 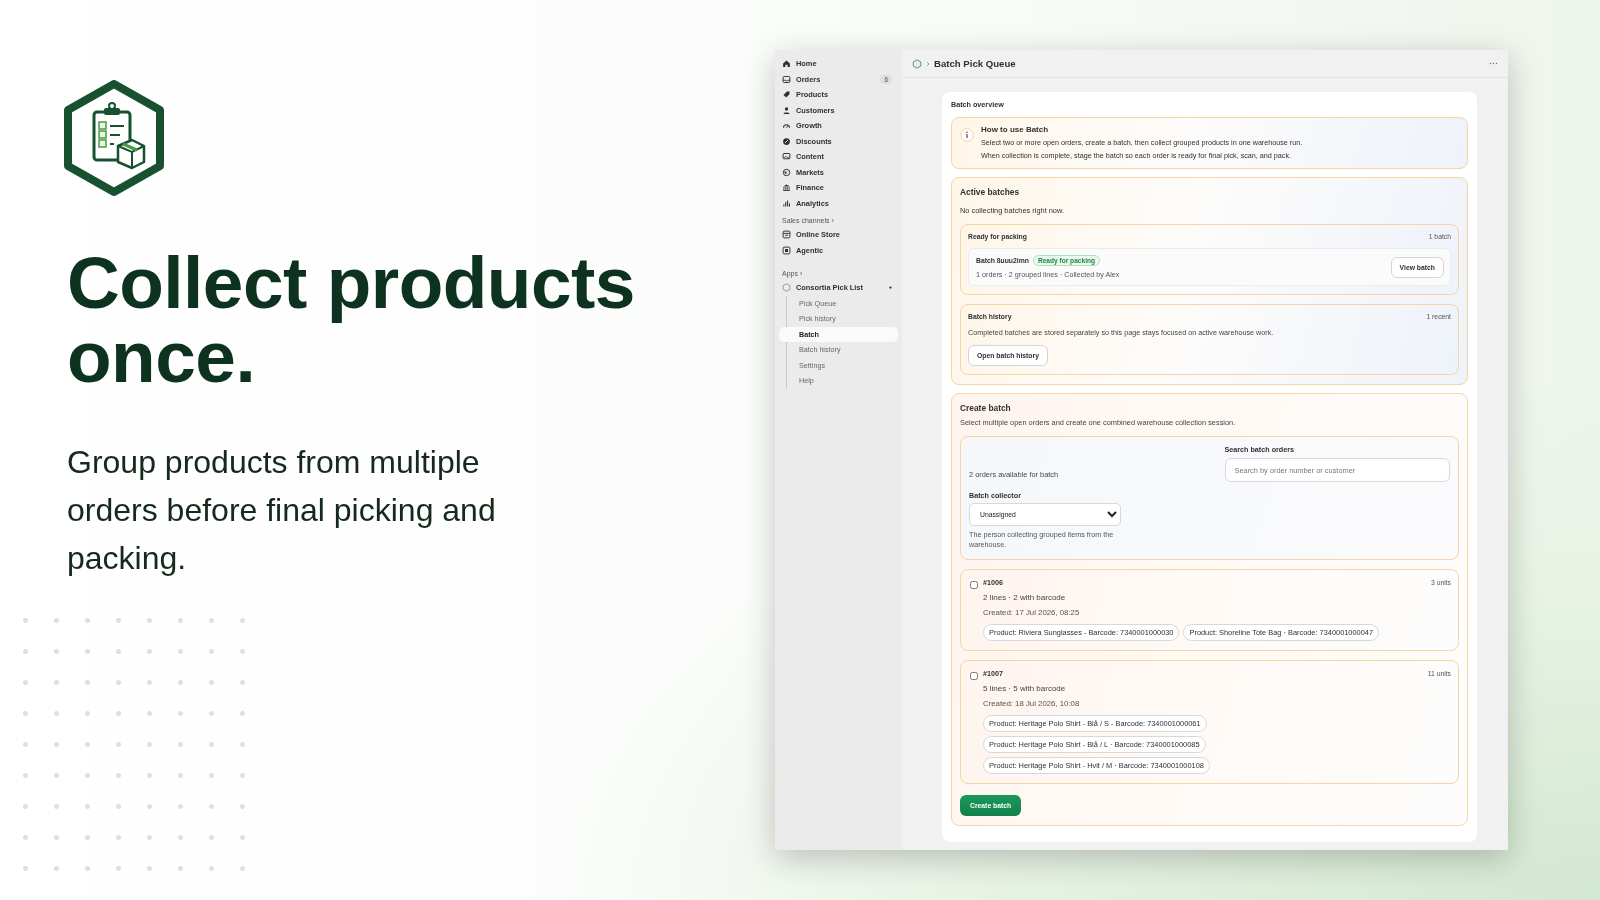 I want to click on chevron-right-icon, so click(x=928, y=63).